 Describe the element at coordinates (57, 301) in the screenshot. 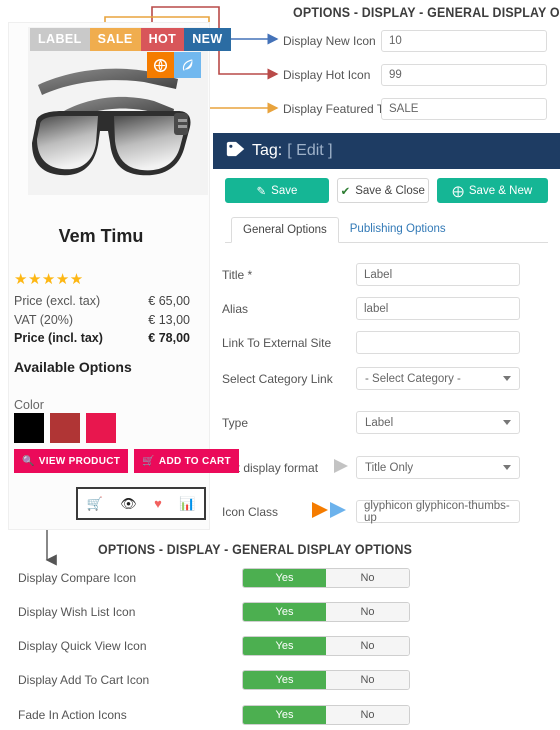

I see `price-label: Price (excl. tax)` at that location.